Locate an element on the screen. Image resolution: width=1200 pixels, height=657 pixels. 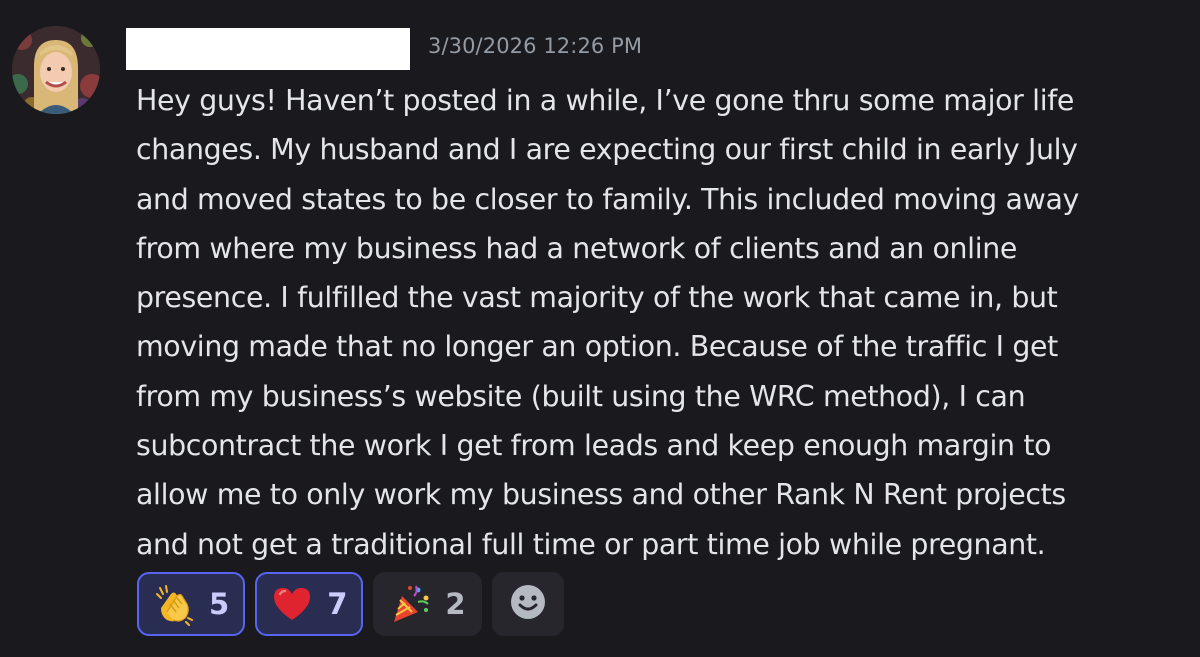
avatar is located at coordinates (56, 70).